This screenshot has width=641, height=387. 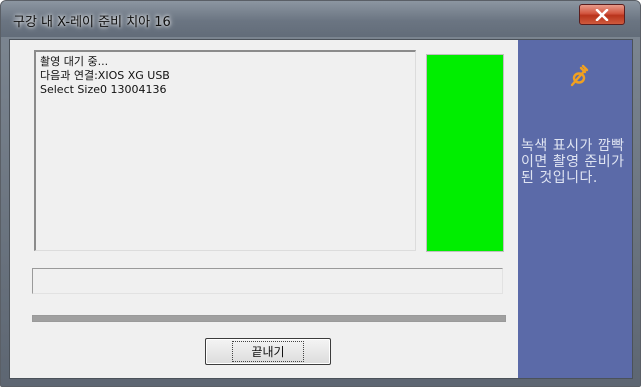 I want to click on exit-button: 끝내기, so click(x=268, y=351).